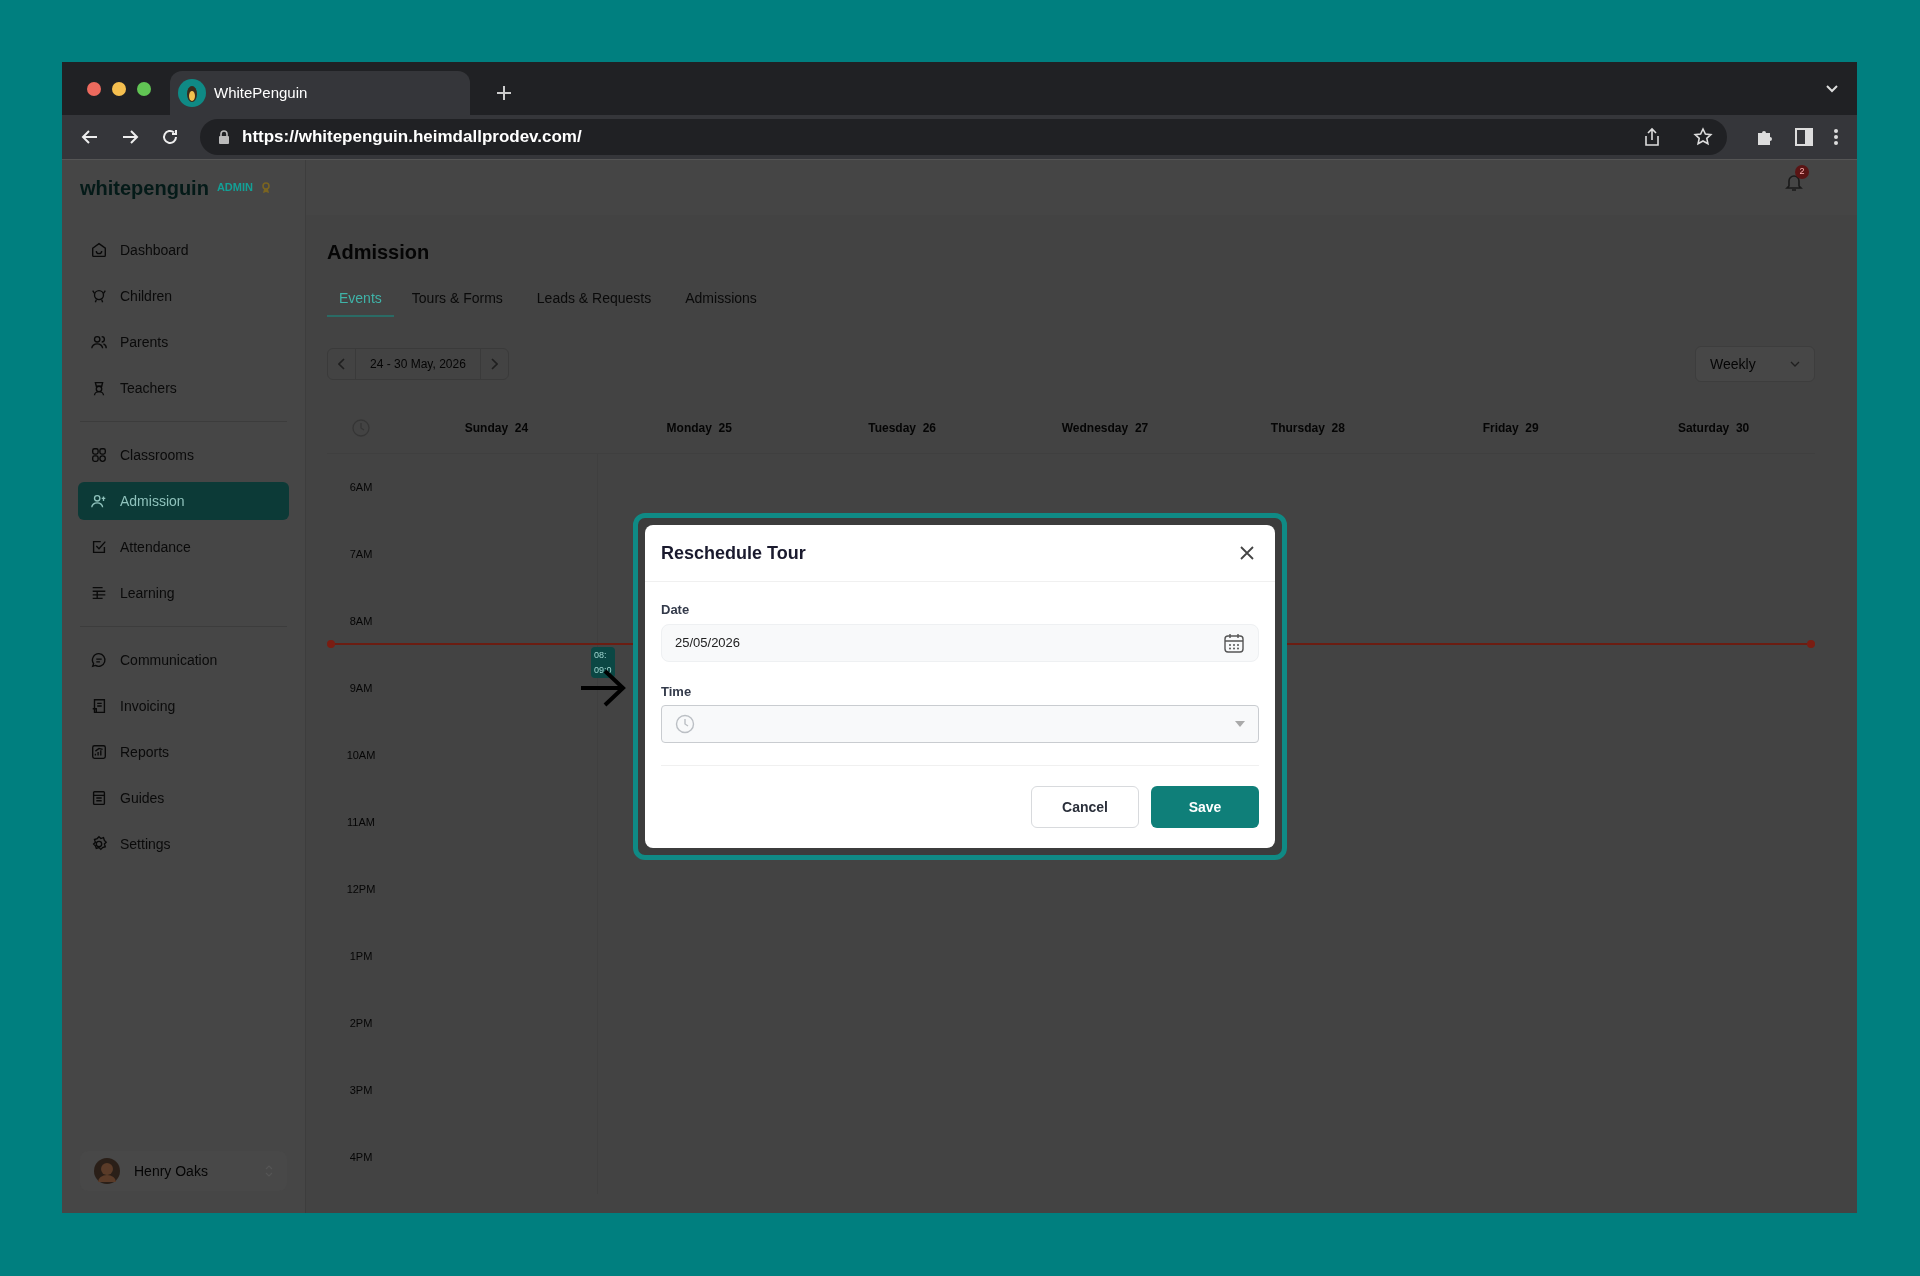  What do you see at coordinates (504, 93) in the screenshot?
I see `new-tab-icon` at bounding box center [504, 93].